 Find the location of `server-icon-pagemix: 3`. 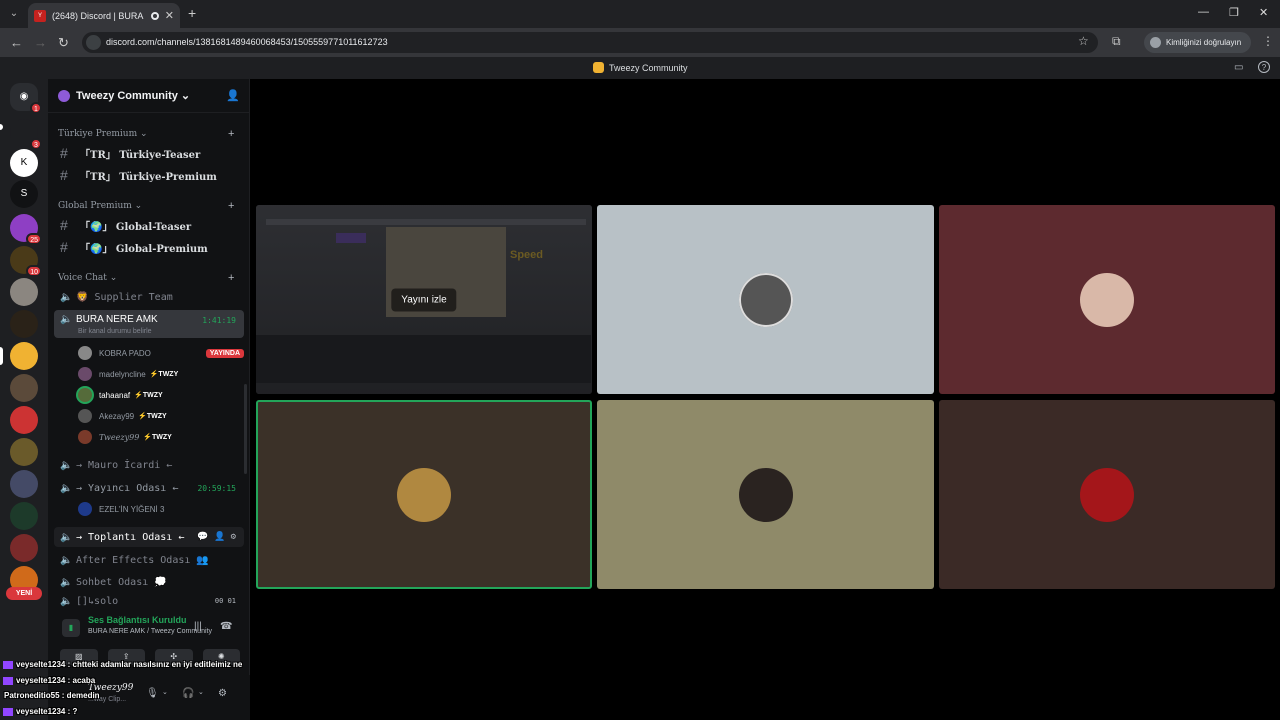

server-icon-pagemix: 3 is located at coordinates (26, 134).